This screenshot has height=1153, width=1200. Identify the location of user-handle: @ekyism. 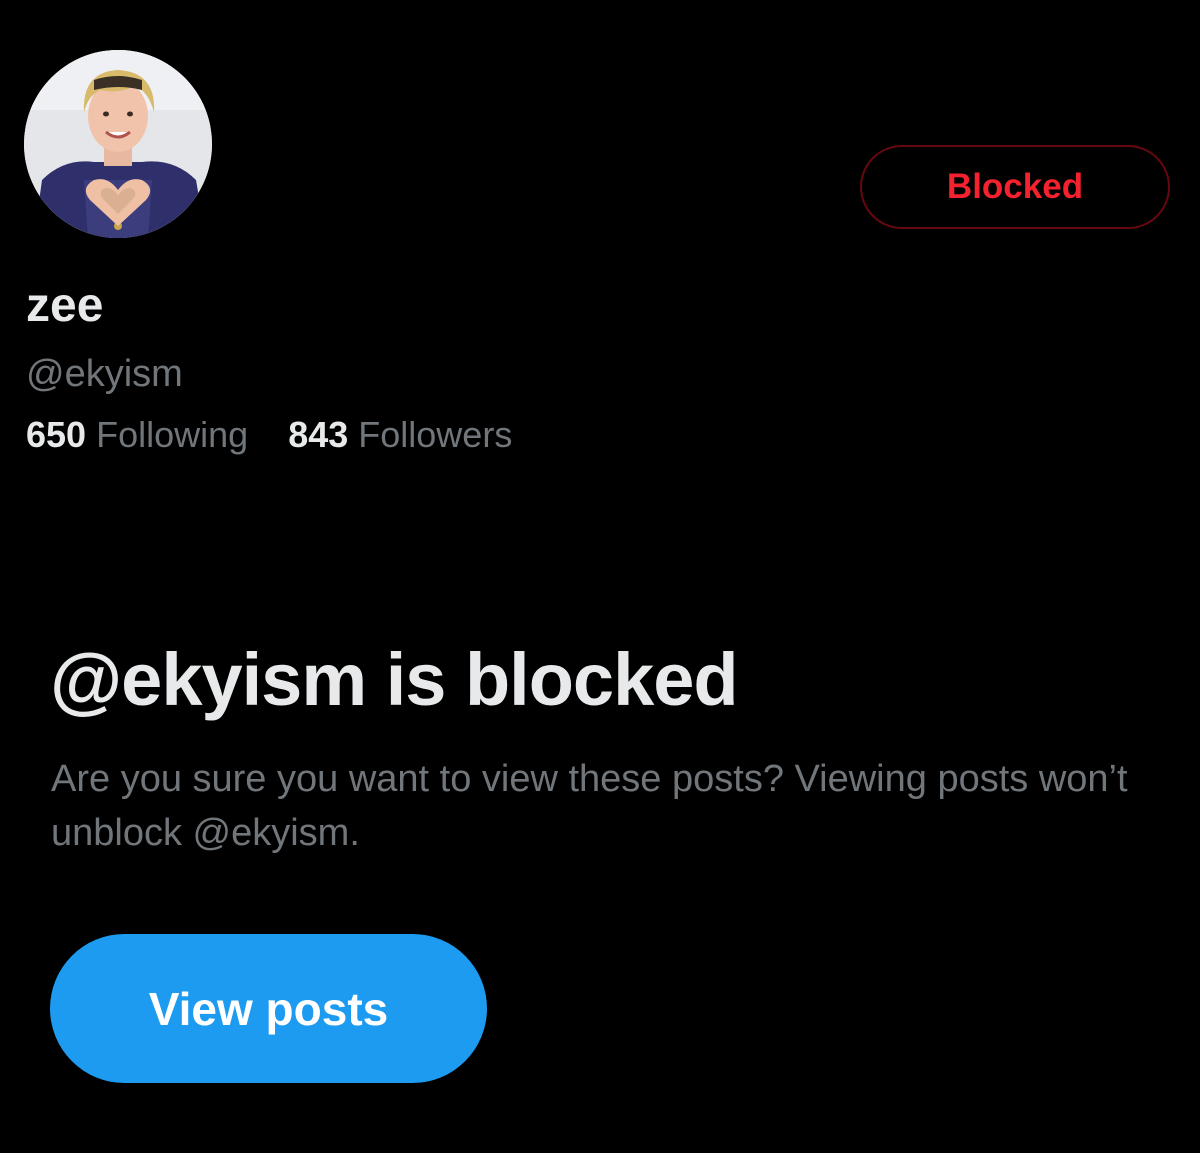
(104, 374).